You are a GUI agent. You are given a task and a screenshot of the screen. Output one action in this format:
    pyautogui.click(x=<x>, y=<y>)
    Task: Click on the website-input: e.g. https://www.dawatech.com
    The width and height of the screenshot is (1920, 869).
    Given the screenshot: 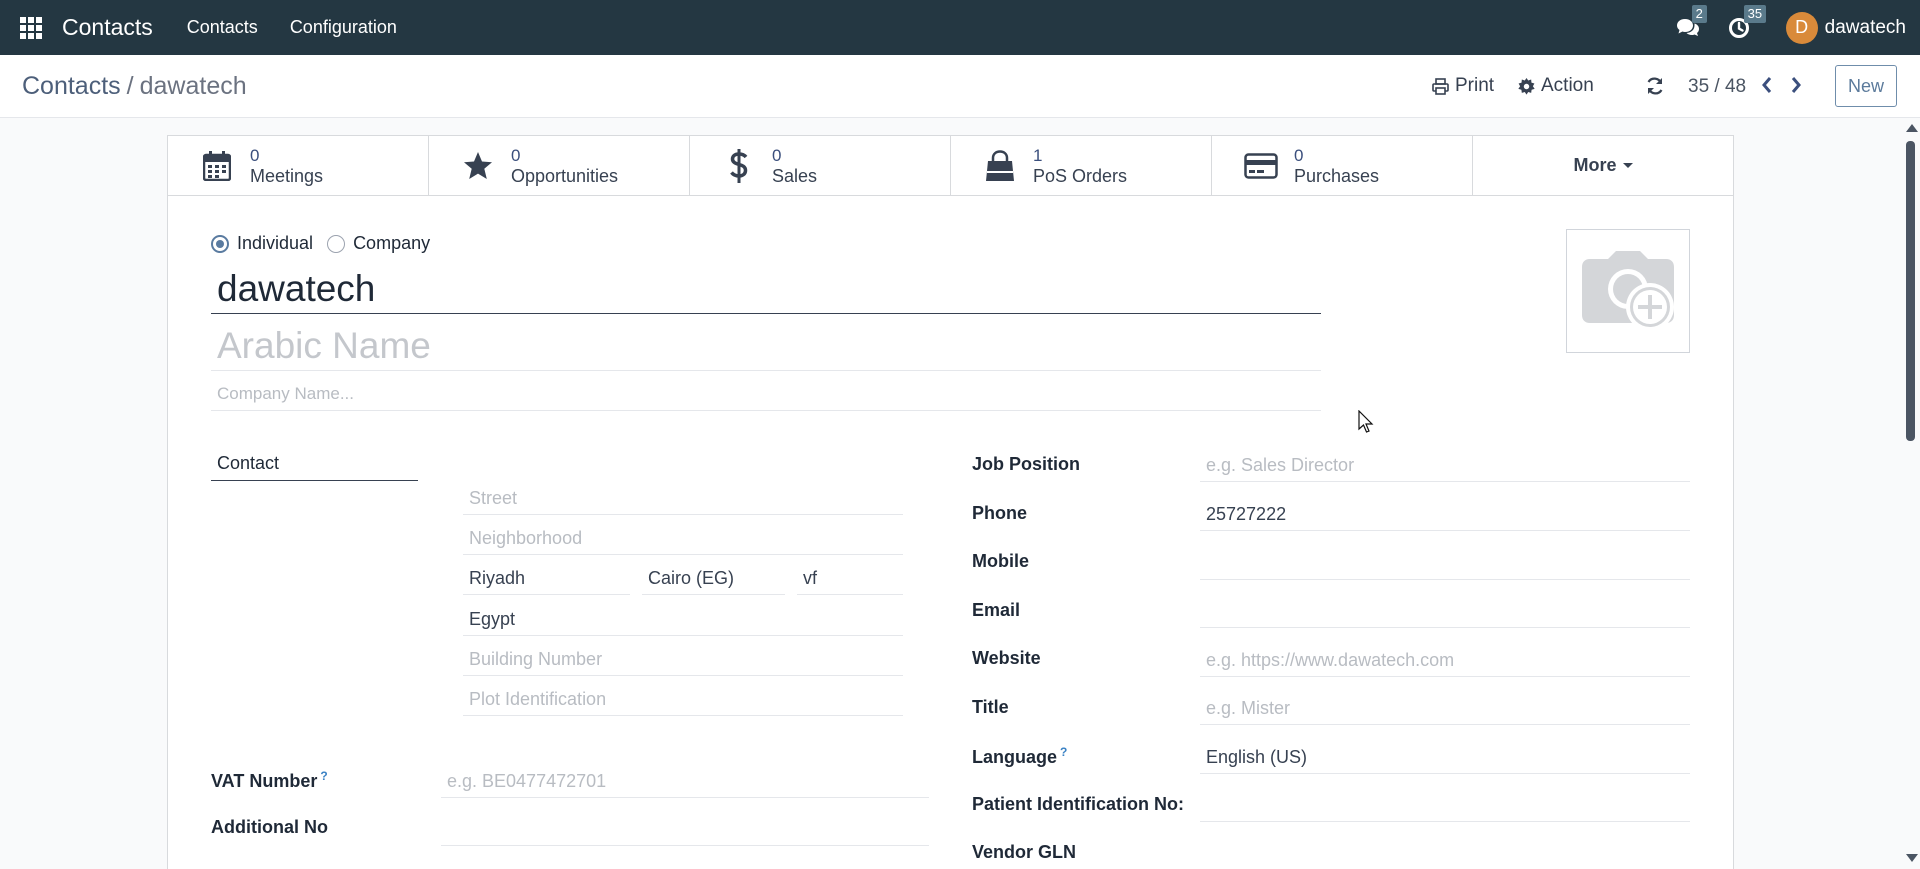 What is the action you would take?
    pyautogui.click(x=1445, y=660)
    